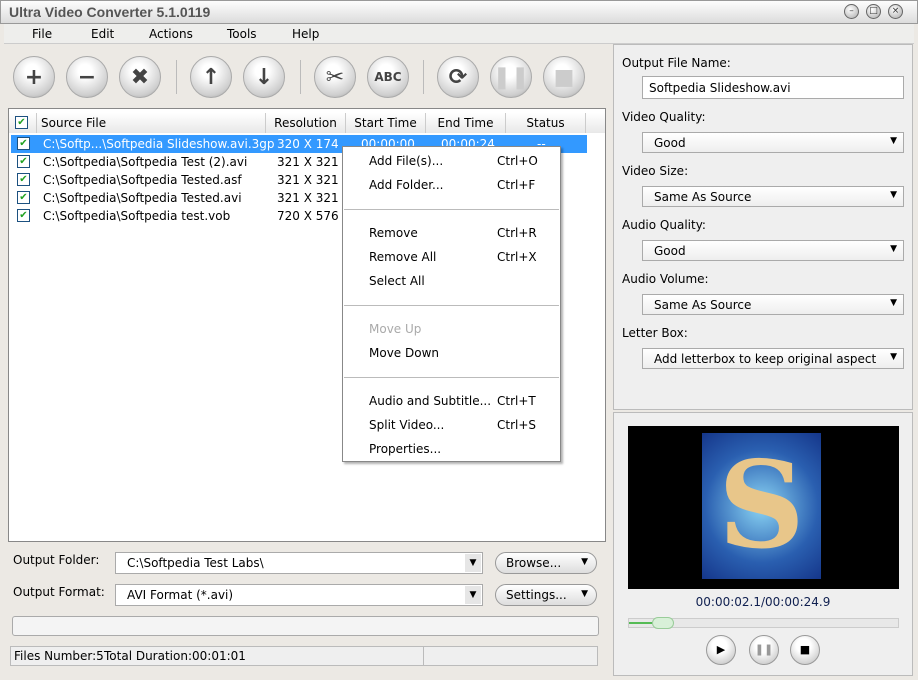  I want to click on minimize-button: –, so click(851, 11).